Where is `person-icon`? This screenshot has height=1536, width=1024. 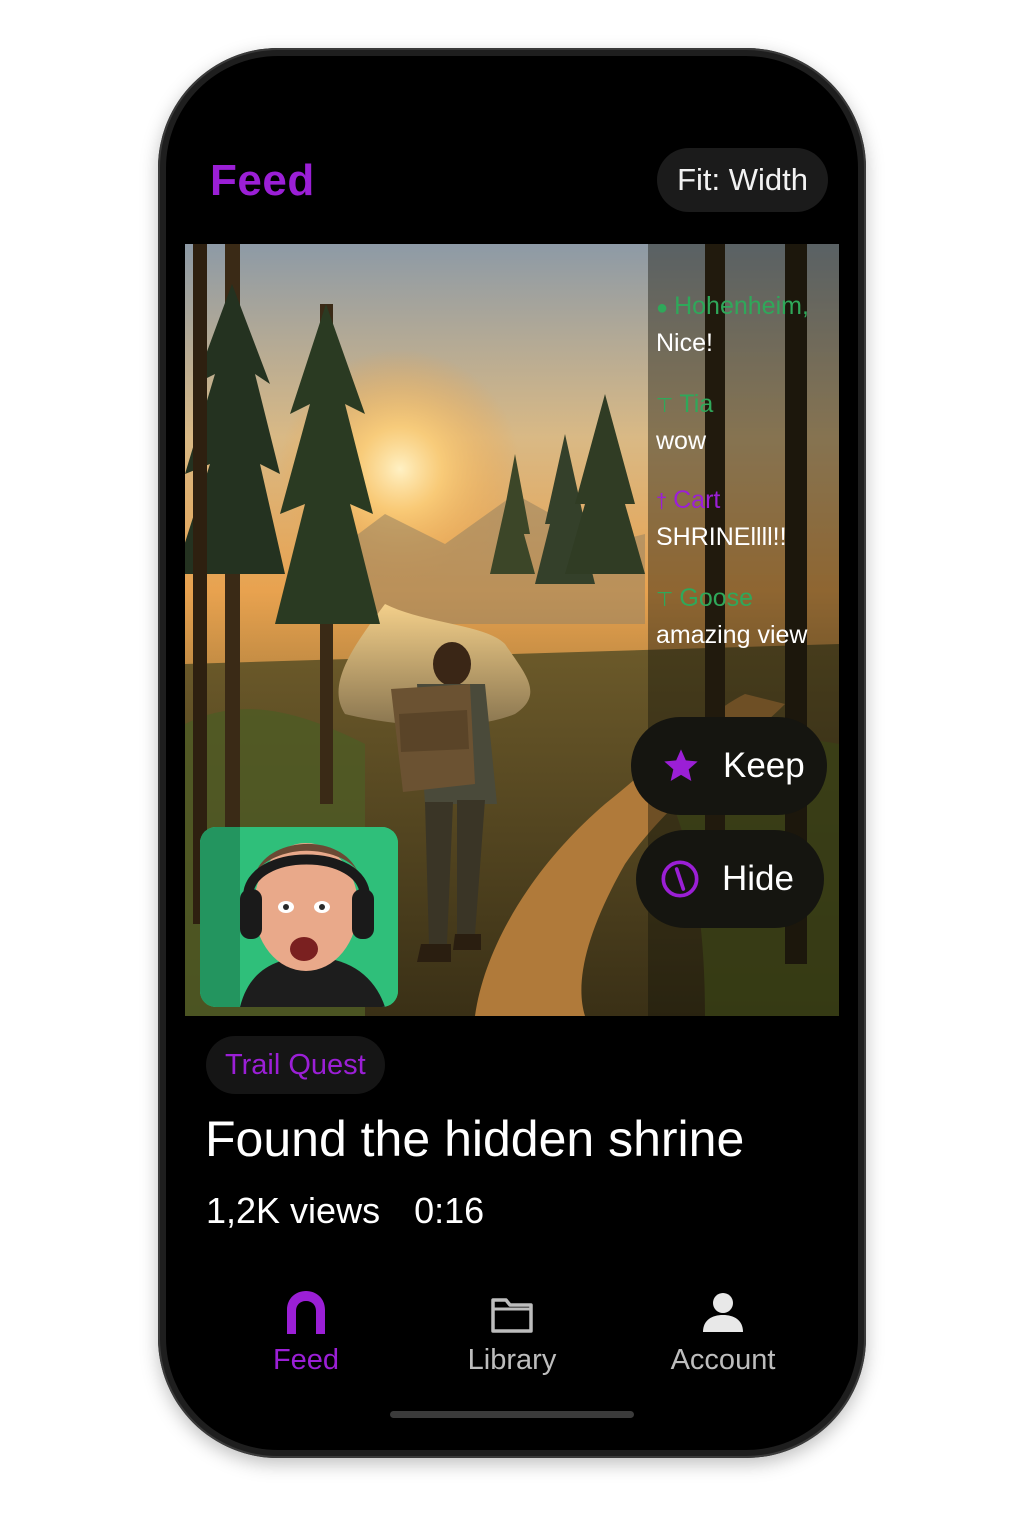
person-icon is located at coordinates (723, 1308).